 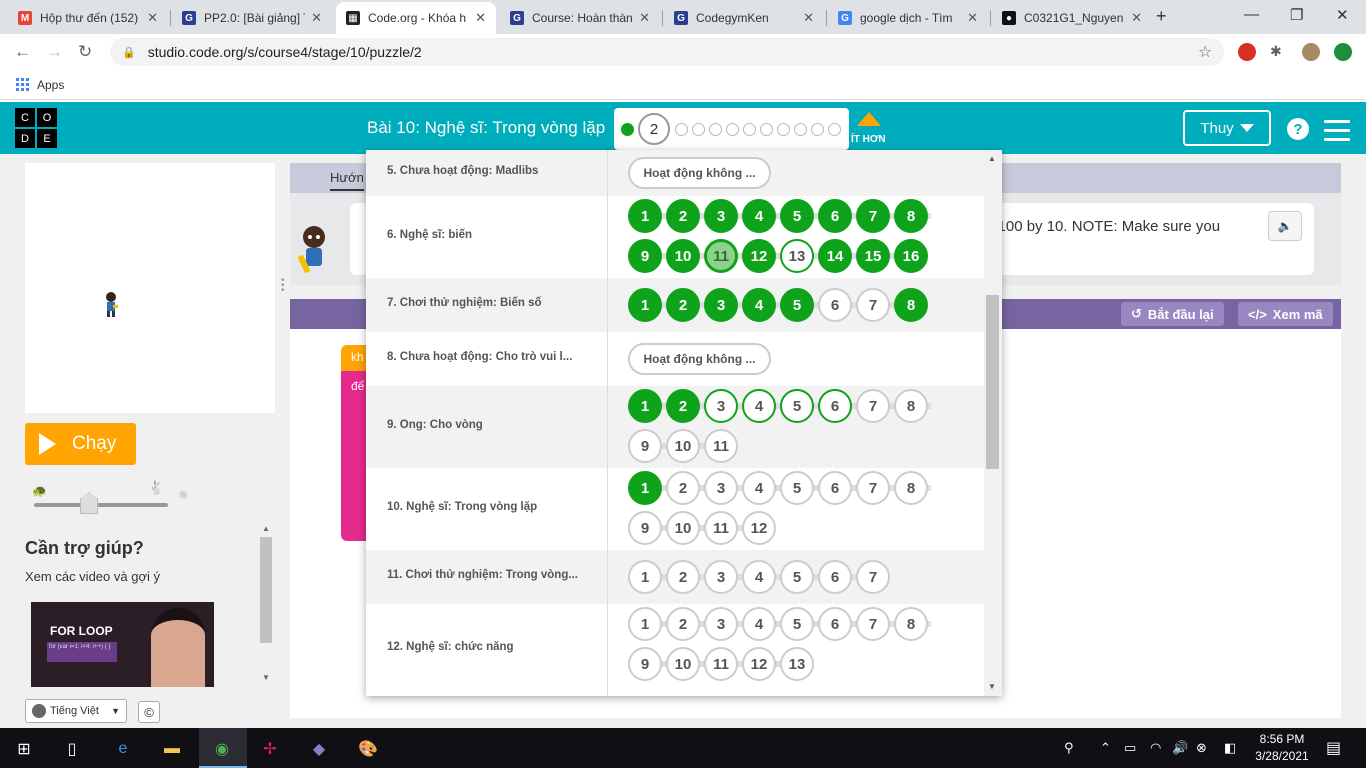 What do you see at coordinates (744, 18) in the screenshot?
I see `browser-tab: G CodegymKen ✕` at bounding box center [744, 18].